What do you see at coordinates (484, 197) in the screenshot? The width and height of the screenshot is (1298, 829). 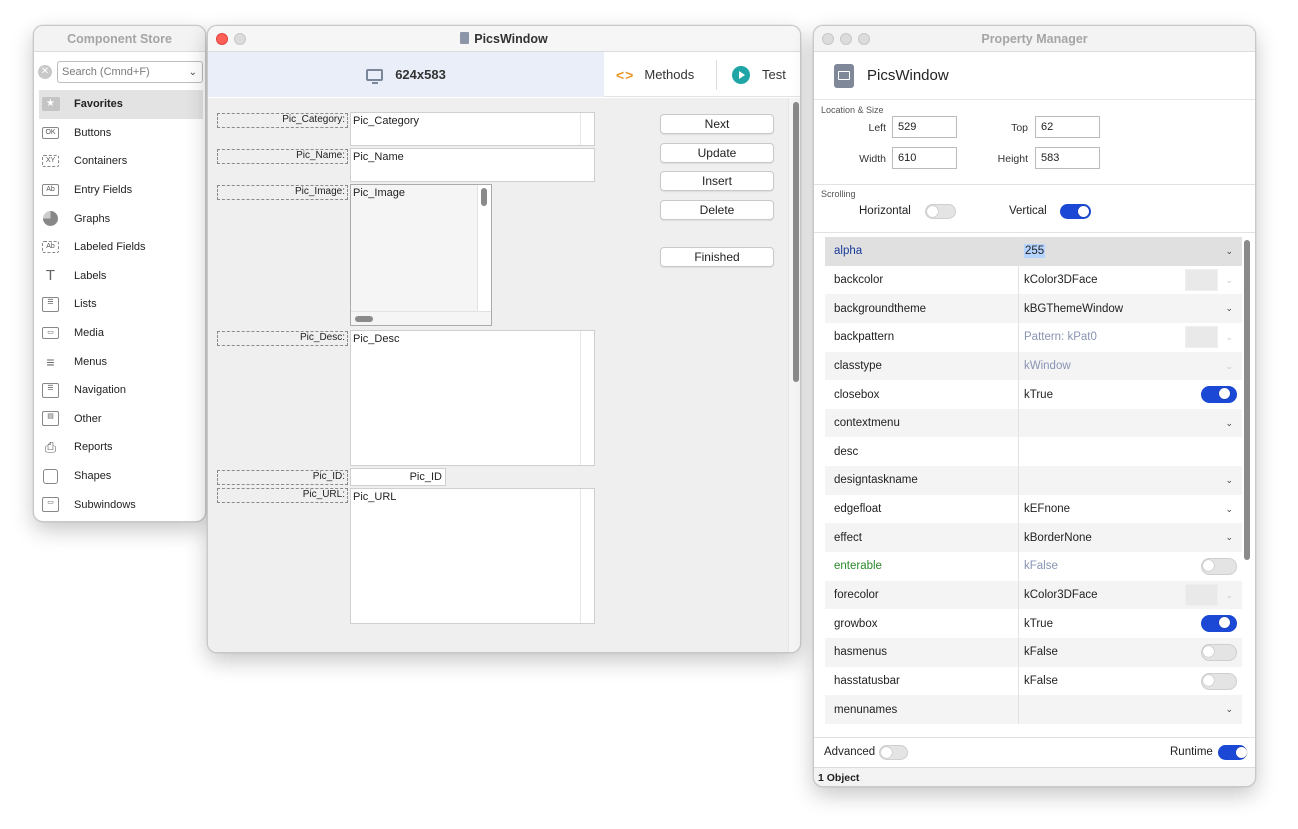 I see `pic-image-vertical-thumb` at bounding box center [484, 197].